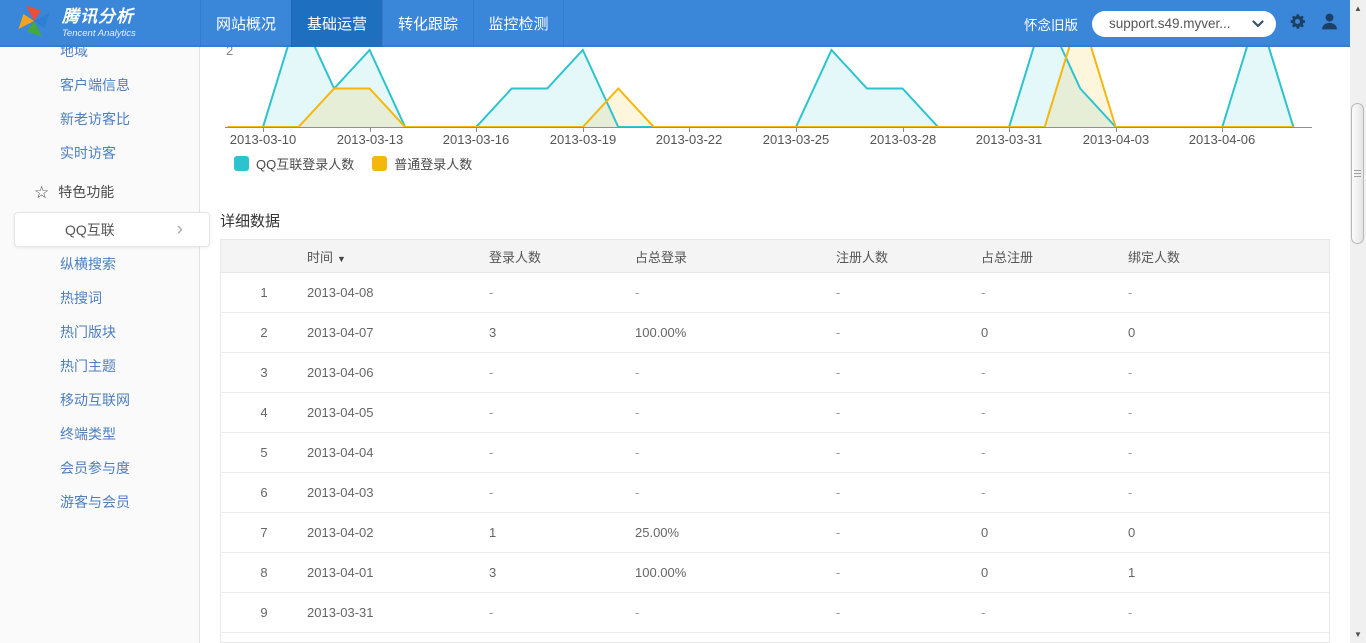 This screenshot has height=643, width=1366. Describe the element at coordinates (99, 400) in the screenshot. I see `sidebar-item: 移动互联网` at that location.